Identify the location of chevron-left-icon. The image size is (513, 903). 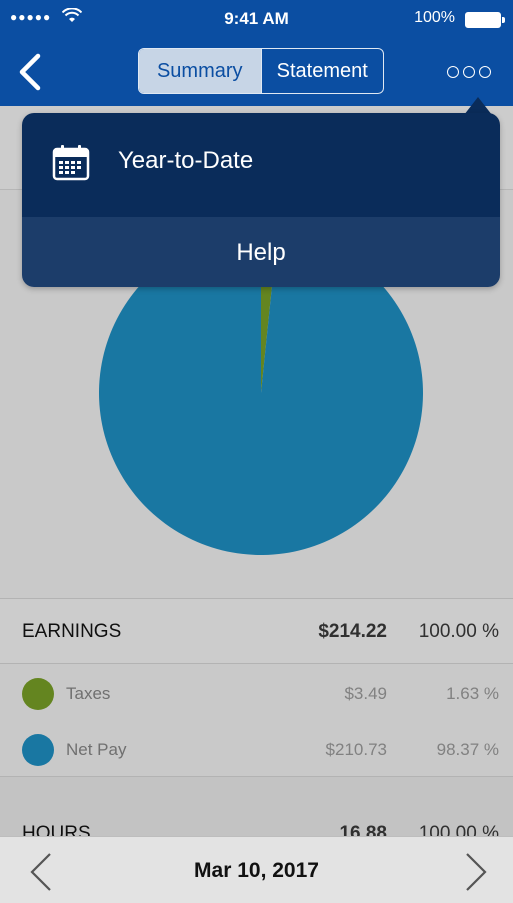
(30, 72).